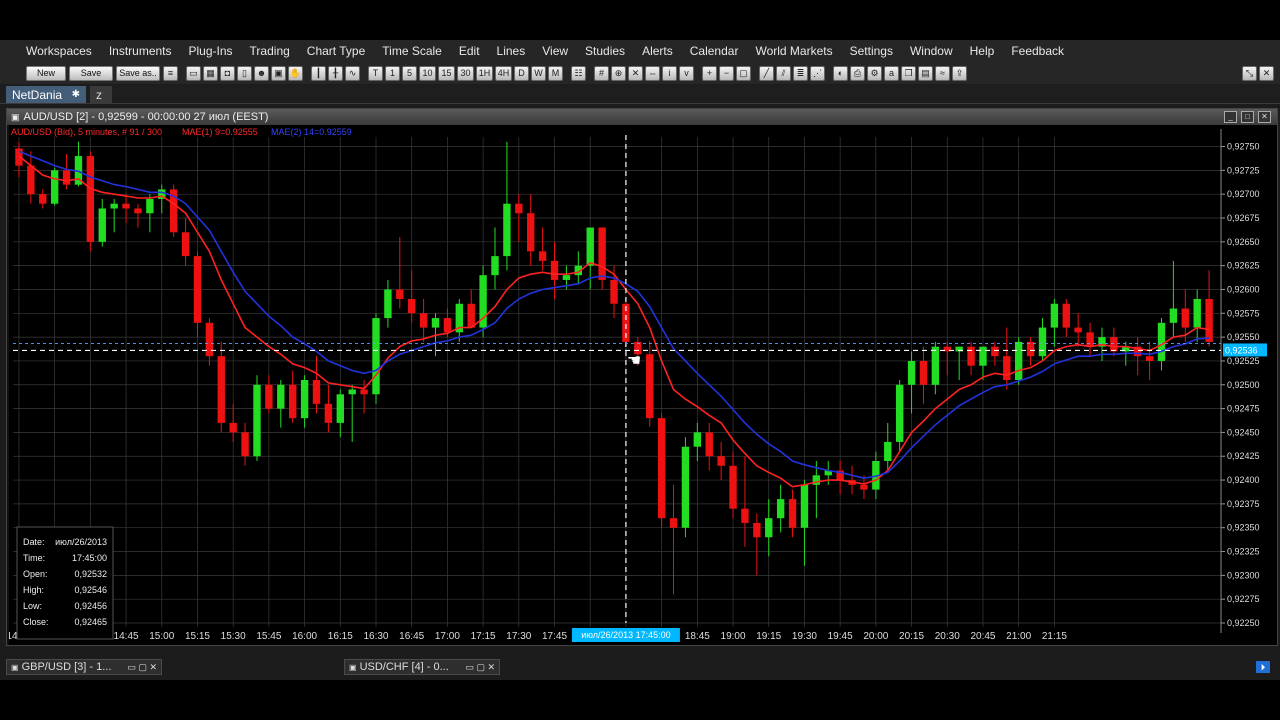  I want to click on menu-feedback: Feedback, so click(1037, 51).